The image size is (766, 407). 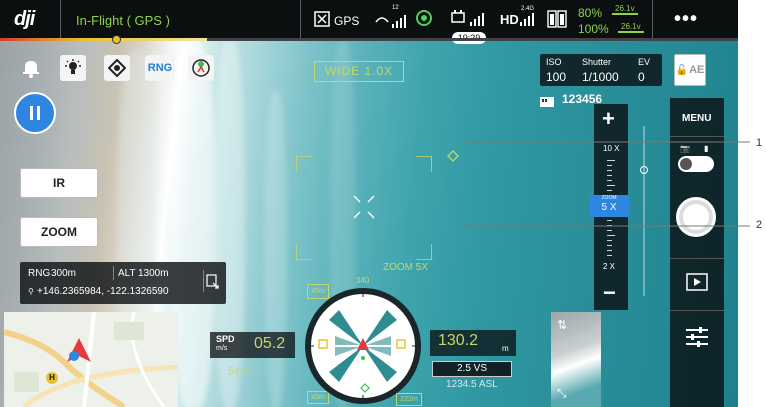 I want to click on radar-icon, so click(x=201, y=68).